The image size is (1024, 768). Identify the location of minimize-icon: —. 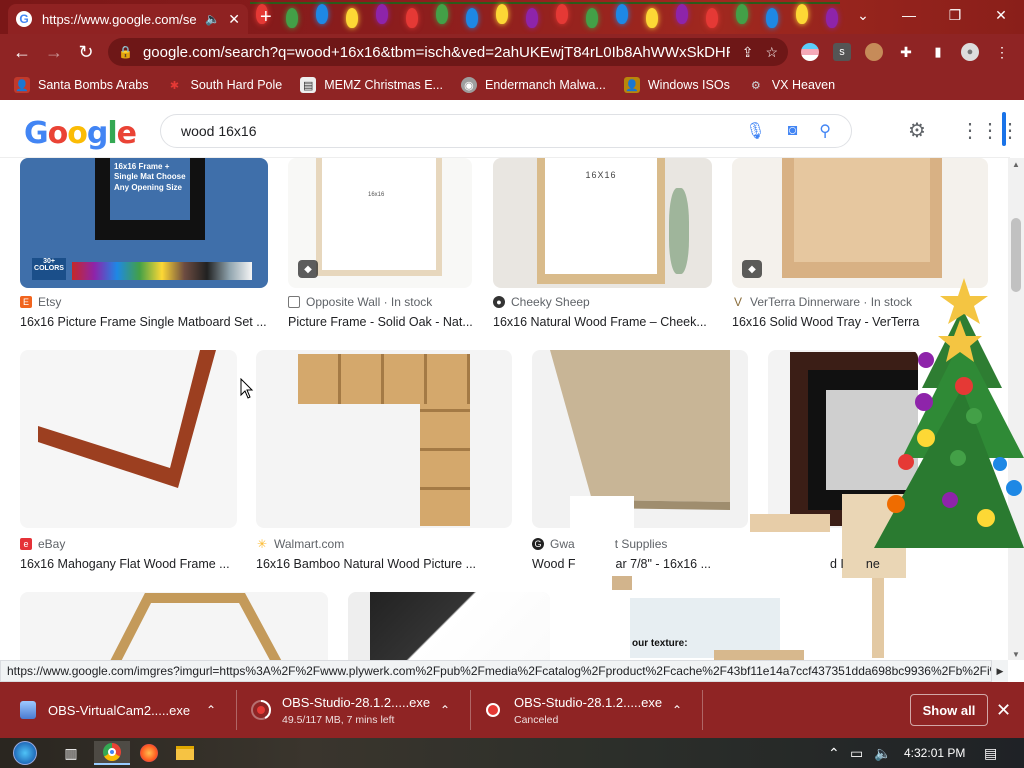
(909, 15).